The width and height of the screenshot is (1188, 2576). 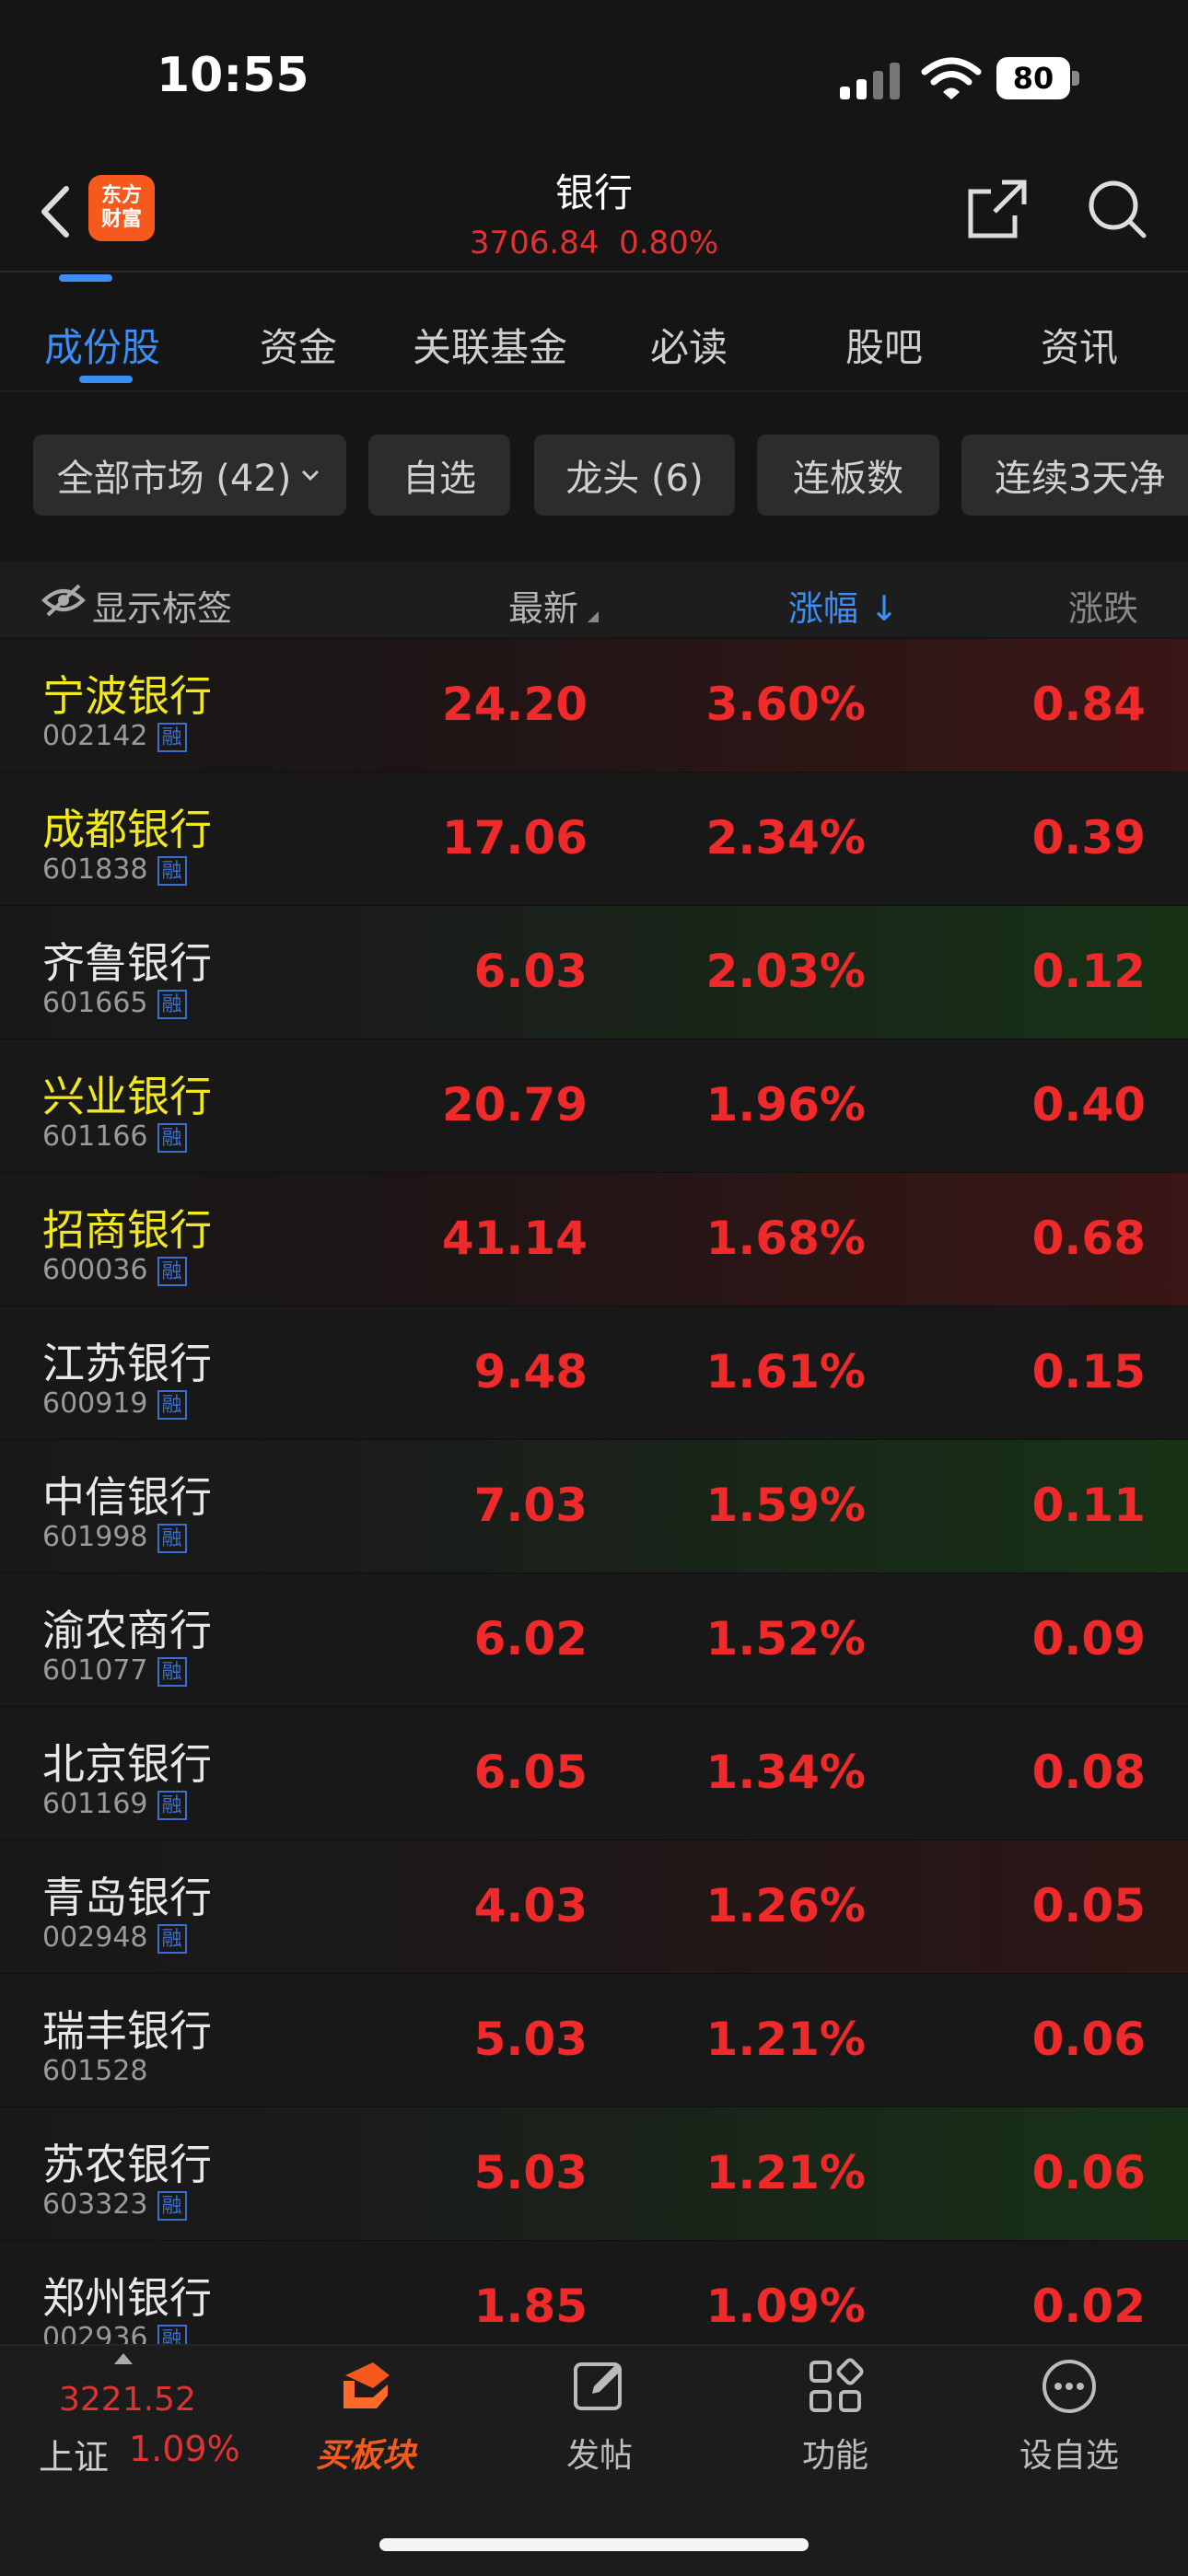 I want to click on column-pct-sorted: 涨幅 ↓, so click(x=843, y=605).